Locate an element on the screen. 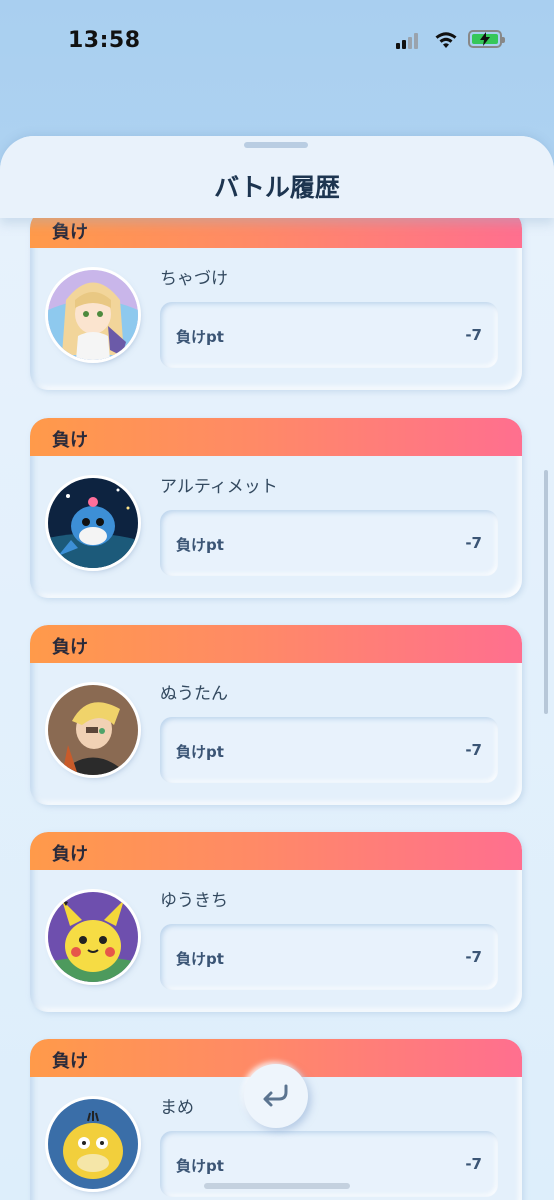 The width and height of the screenshot is (554, 1200). player-name: アルティメット is located at coordinates (219, 487).